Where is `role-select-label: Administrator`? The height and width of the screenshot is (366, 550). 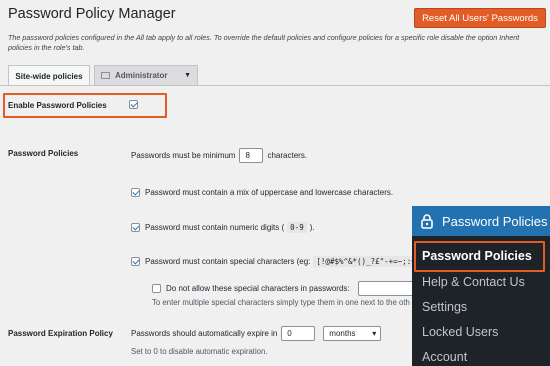
role-select-label: Administrator is located at coordinates (141, 75).